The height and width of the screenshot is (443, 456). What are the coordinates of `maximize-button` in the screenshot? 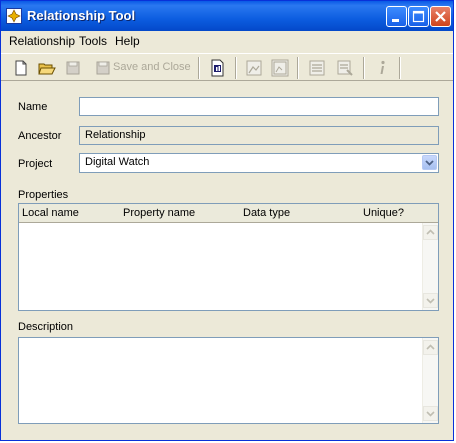 It's located at (418, 16).